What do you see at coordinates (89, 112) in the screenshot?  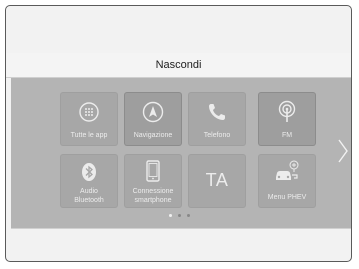 I see `grid-icon` at bounding box center [89, 112].